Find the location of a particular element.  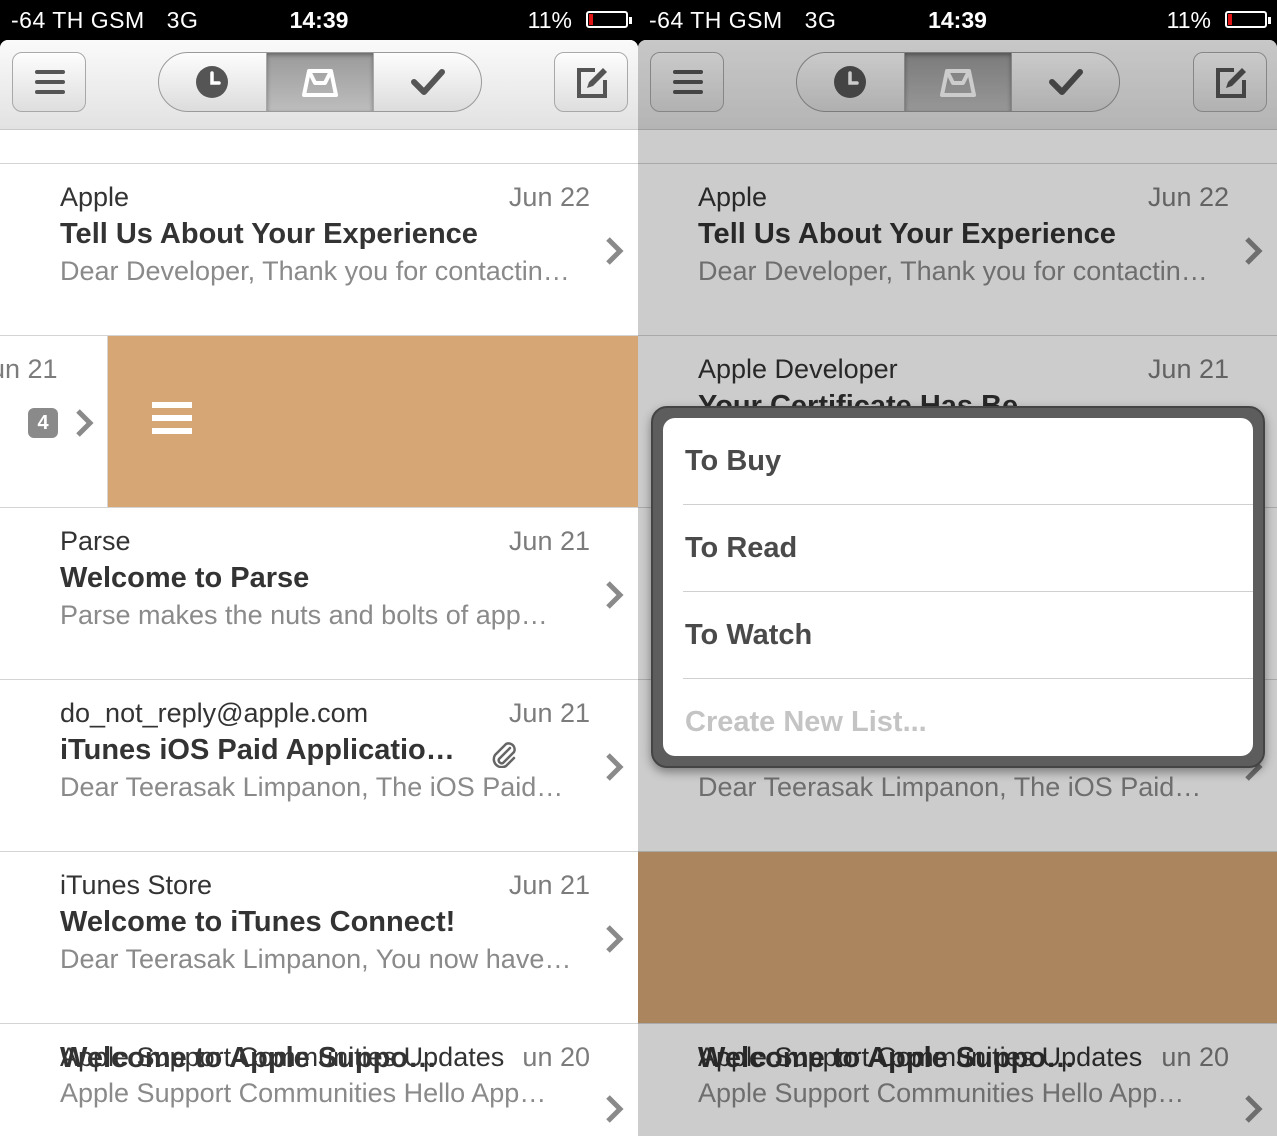

list-option-to-buy: To Buy is located at coordinates (968, 461).